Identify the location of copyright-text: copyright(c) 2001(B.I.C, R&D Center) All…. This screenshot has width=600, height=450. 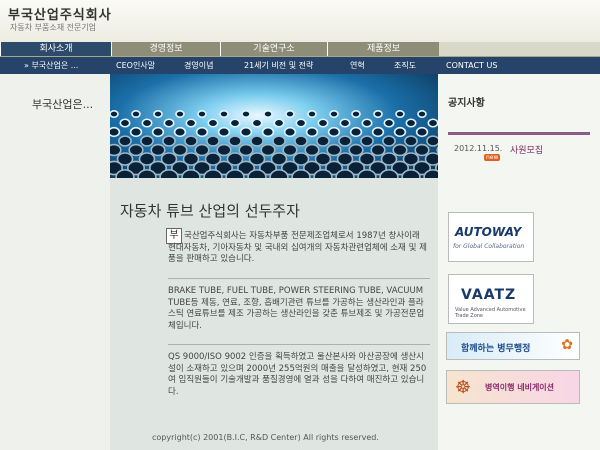
(265, 437).